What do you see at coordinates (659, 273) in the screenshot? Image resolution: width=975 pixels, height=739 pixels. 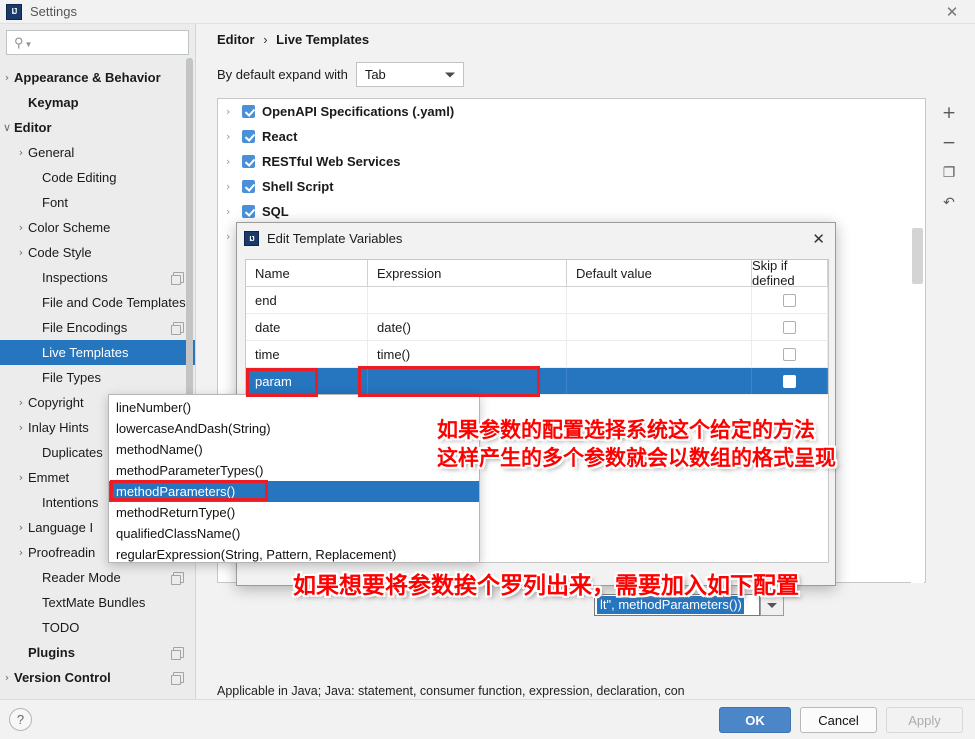 I see `table-column-header: Default value` at bounding box center [659, 273].